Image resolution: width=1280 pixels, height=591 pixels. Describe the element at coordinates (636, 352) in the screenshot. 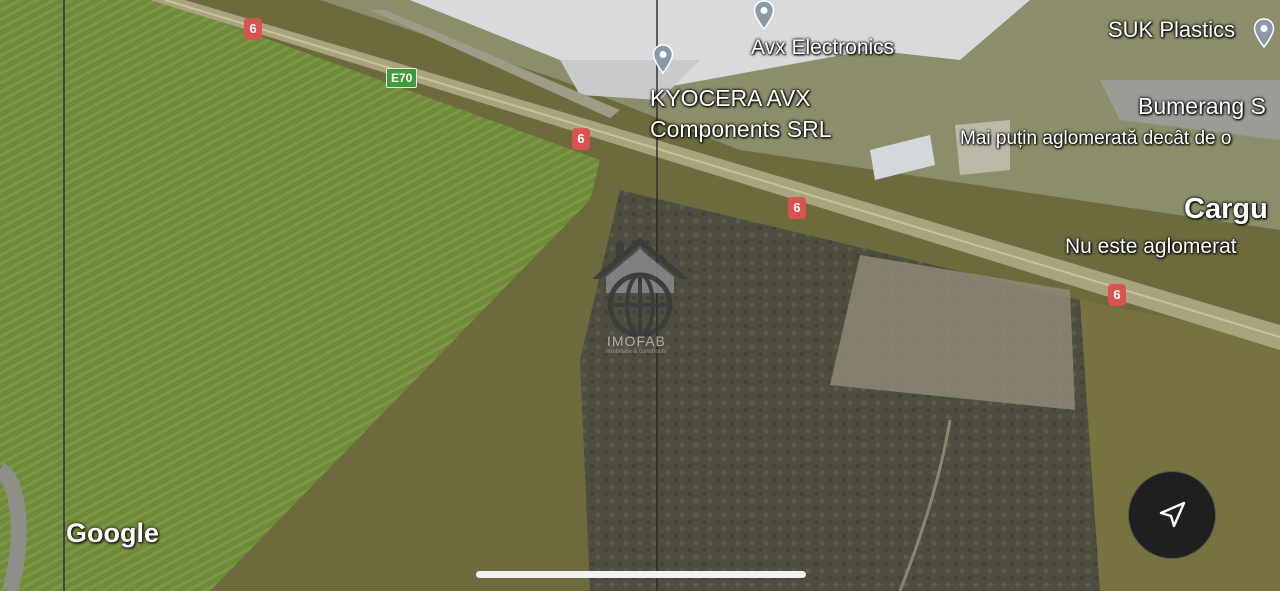

I see `watermark-tagline: imobiliare & constructii` at that location.